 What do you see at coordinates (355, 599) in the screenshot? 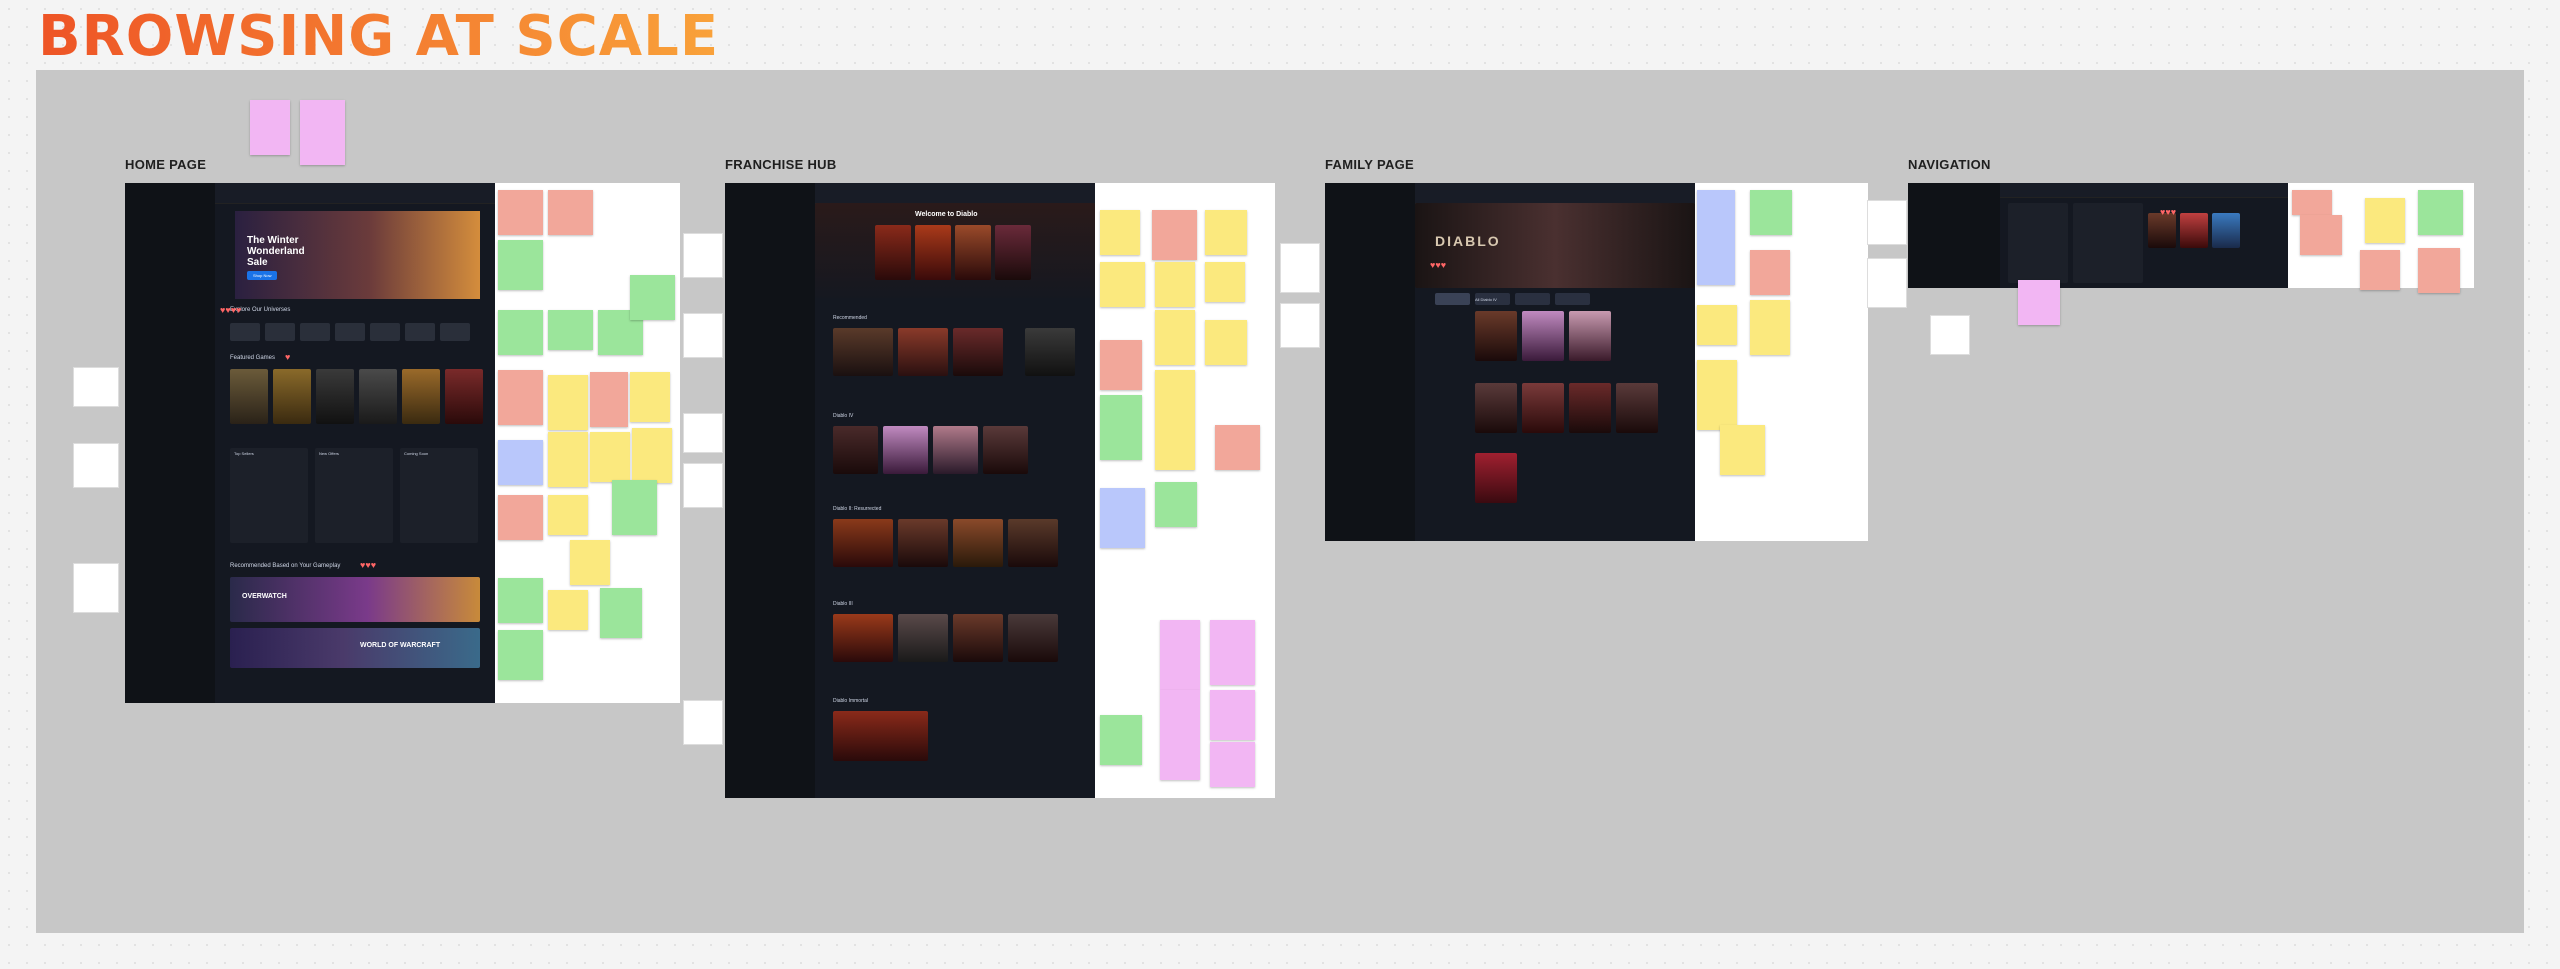
I see `rec-banner-overwatch: OVERWATCH` at bounding box center [355, 599].